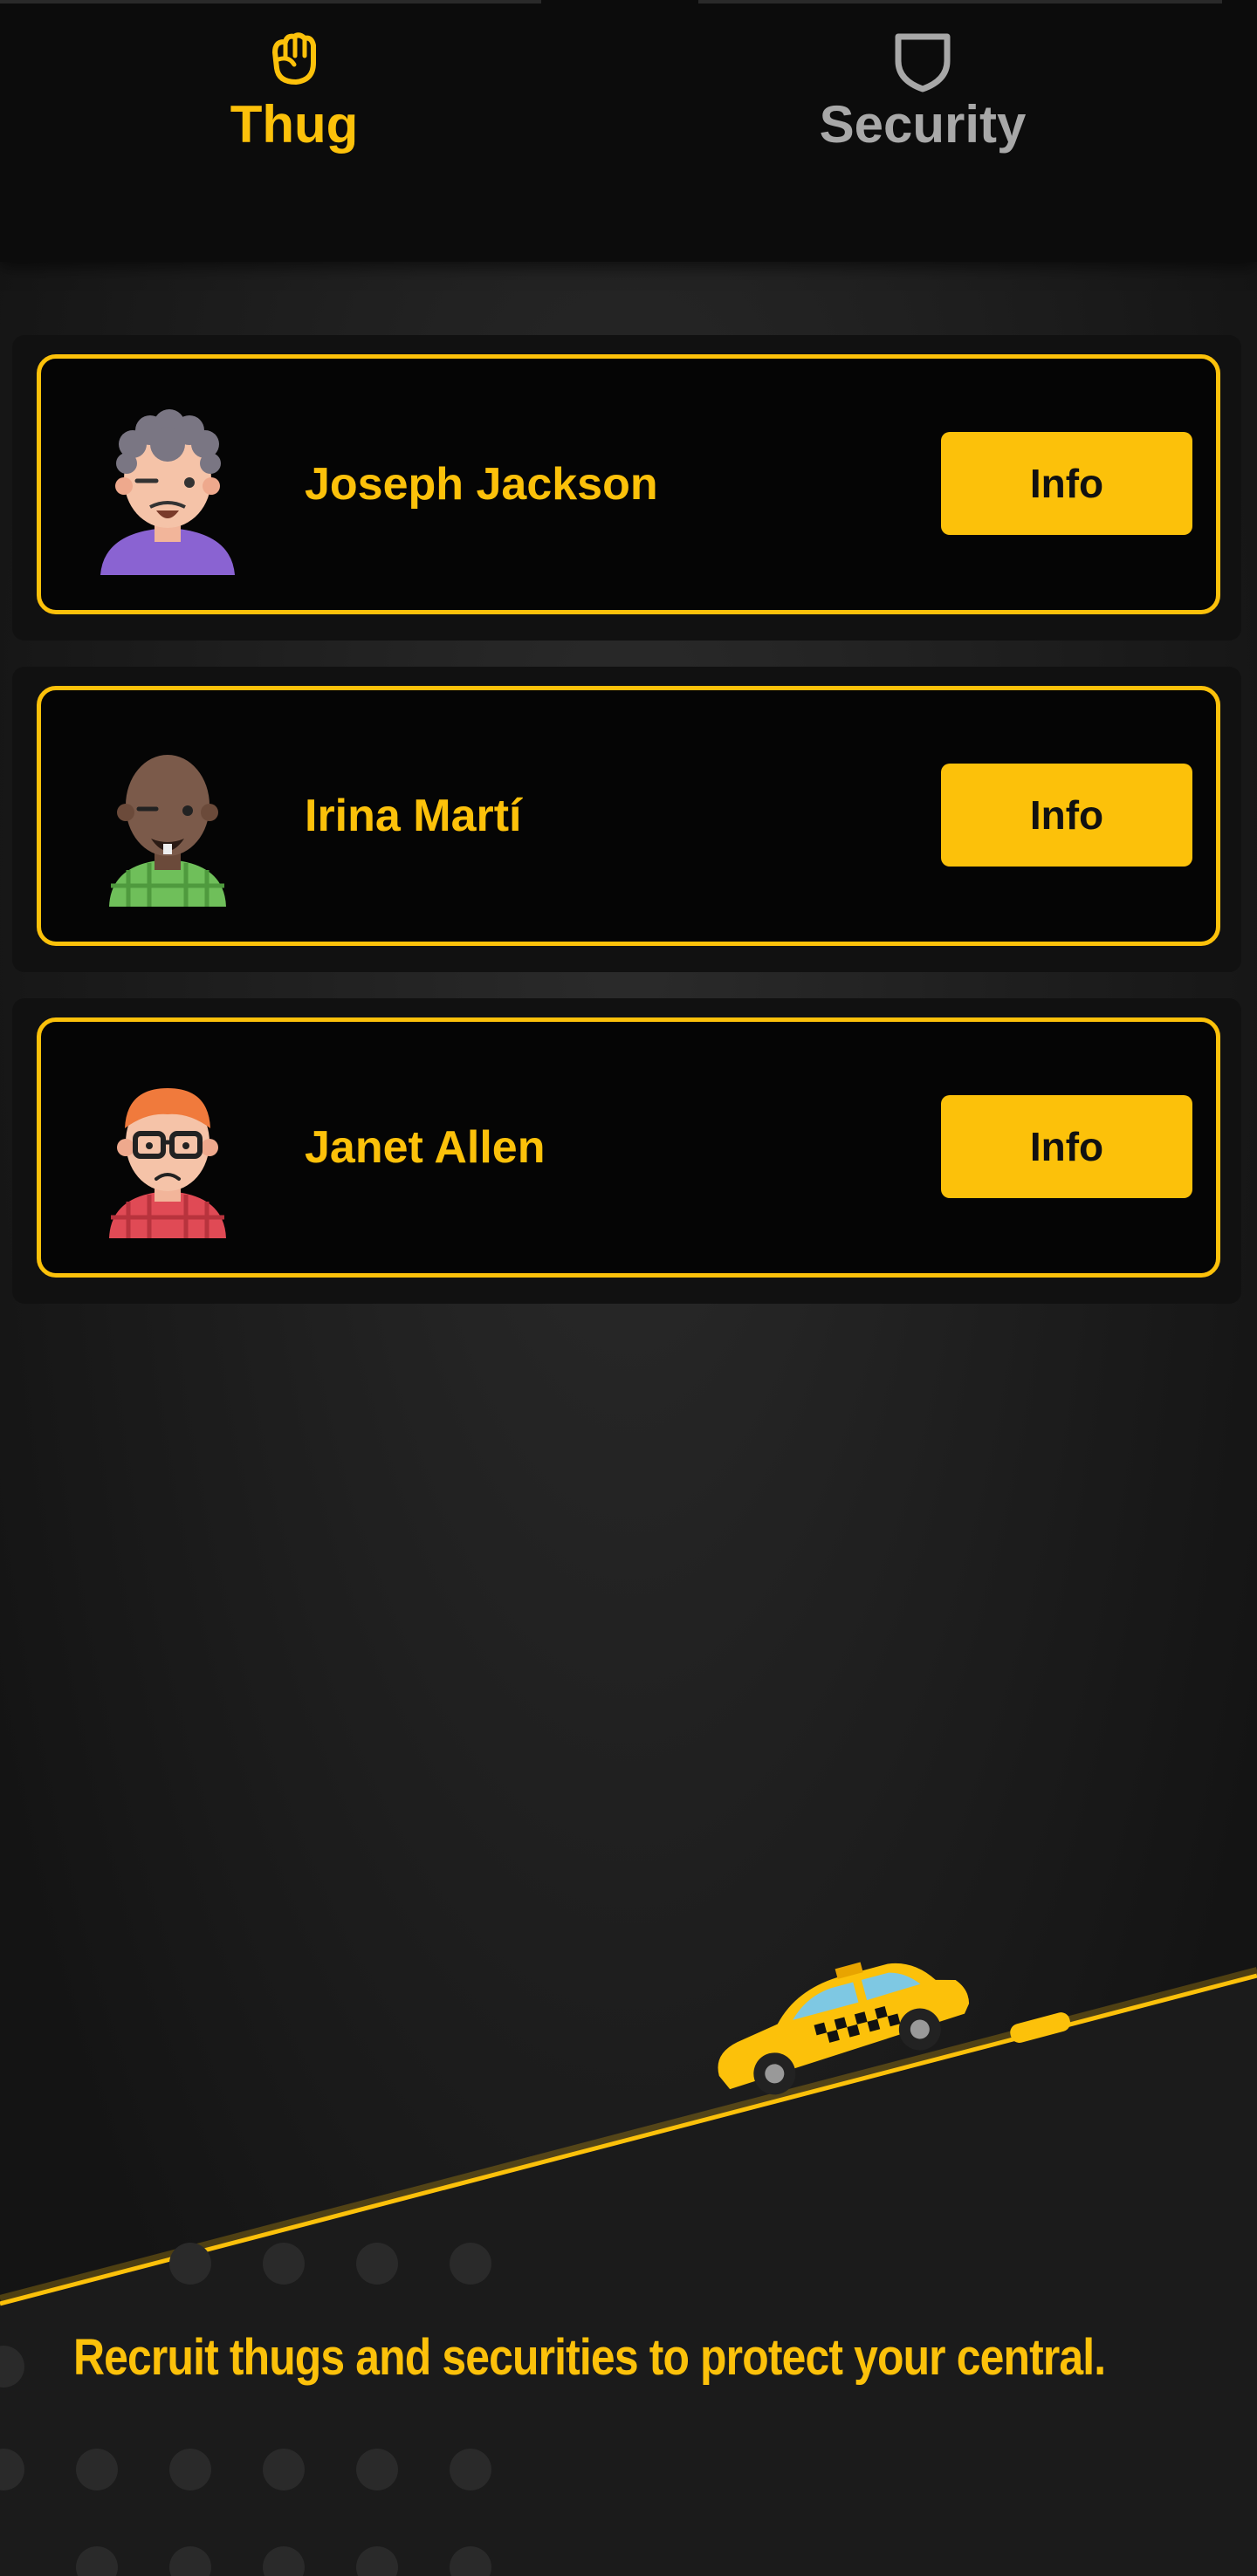 The image size is (1257, 2576). Describe the element at coordinates (425, 1148) in the screenshot. I see `recruit-name: Janet Allen` at that location.